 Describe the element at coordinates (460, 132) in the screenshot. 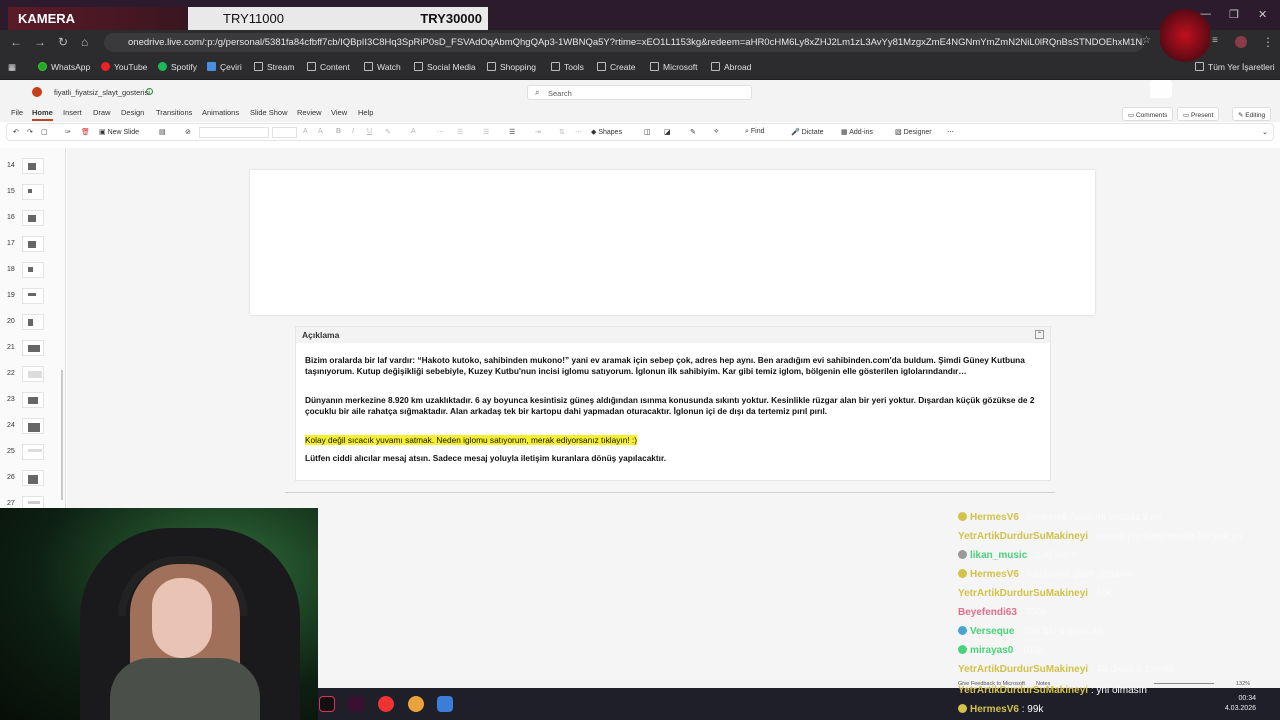

I see `bullets-icon: ☰` at that location.